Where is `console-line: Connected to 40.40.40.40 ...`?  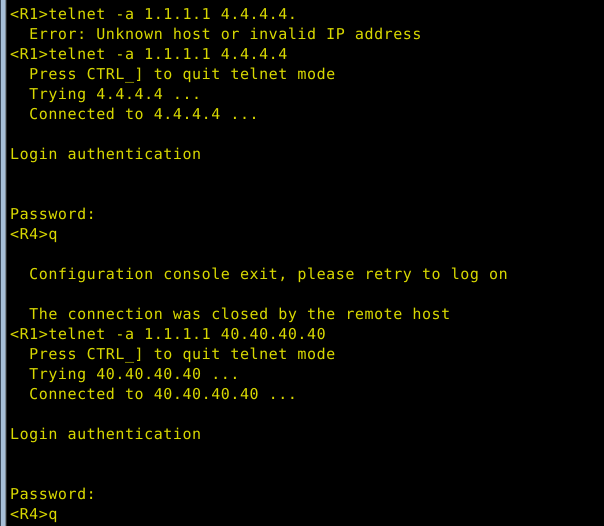 console-line: Connected to 40.40.40.40 ... is located at coordinates (154, 394).